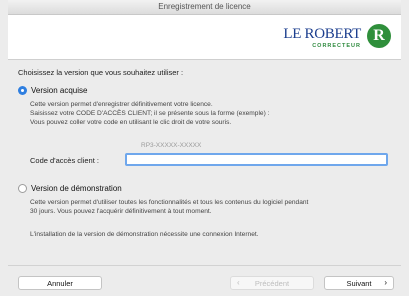 The width and height of the screenshot is (409, 296). I want to click on le-robert-logo: LE ROBERT CORRECTEUR R, so click(336, 37).